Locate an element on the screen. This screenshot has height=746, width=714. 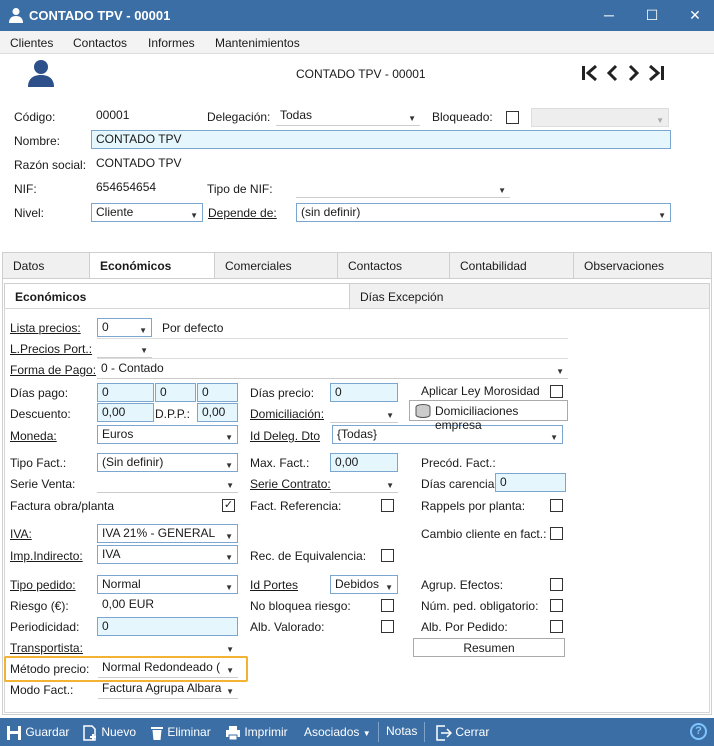
serie-contrato-select: ▼ is located at coordinates (364, 483).